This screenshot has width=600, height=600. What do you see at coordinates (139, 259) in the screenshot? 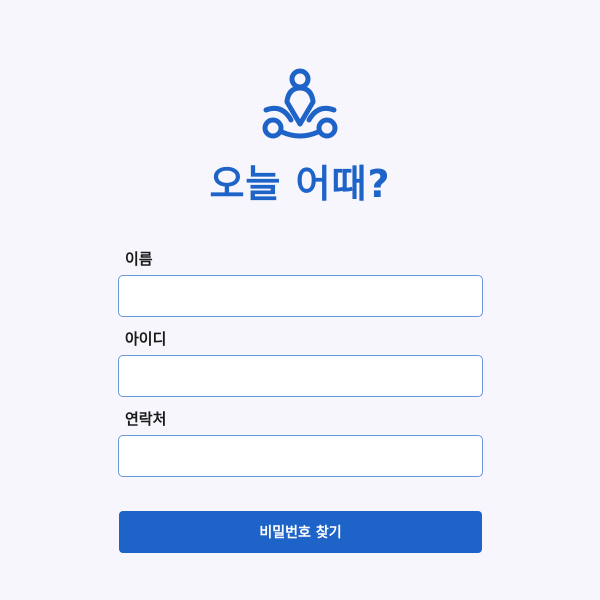
I see `name-label: 이름` at bounding box center [139, 259].